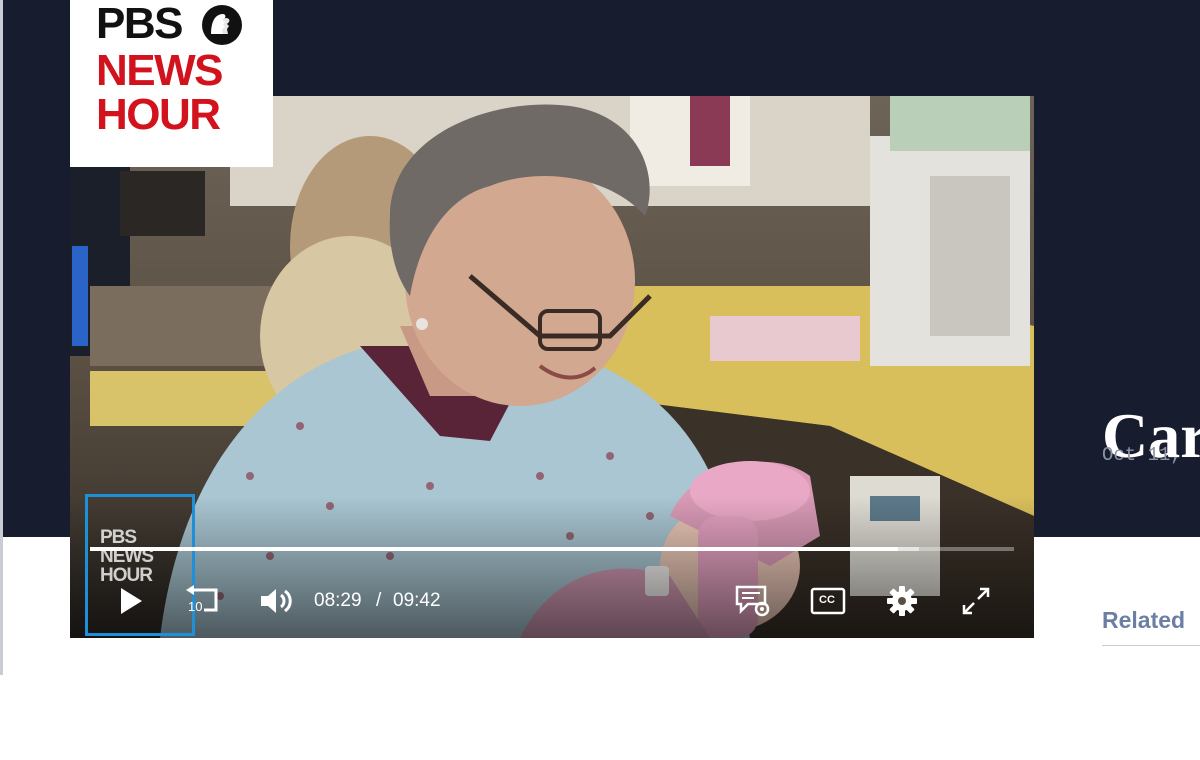  Describe the element at coordinates (417, 600) in the screenshot. I see `duration: 09:42` at that location.